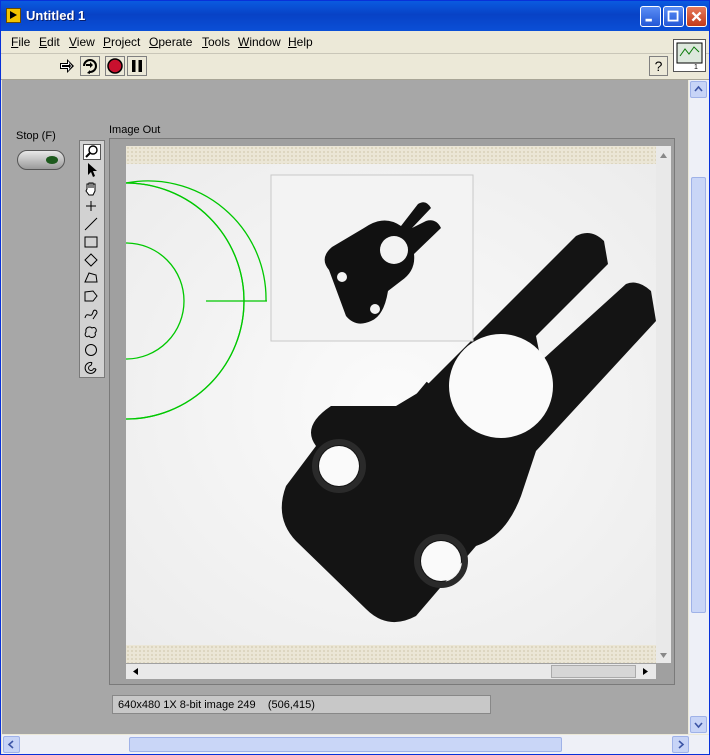 This screenshot has width=710, height=755. I want to click on panel-vertical-scrollbar, so click(699, 407).